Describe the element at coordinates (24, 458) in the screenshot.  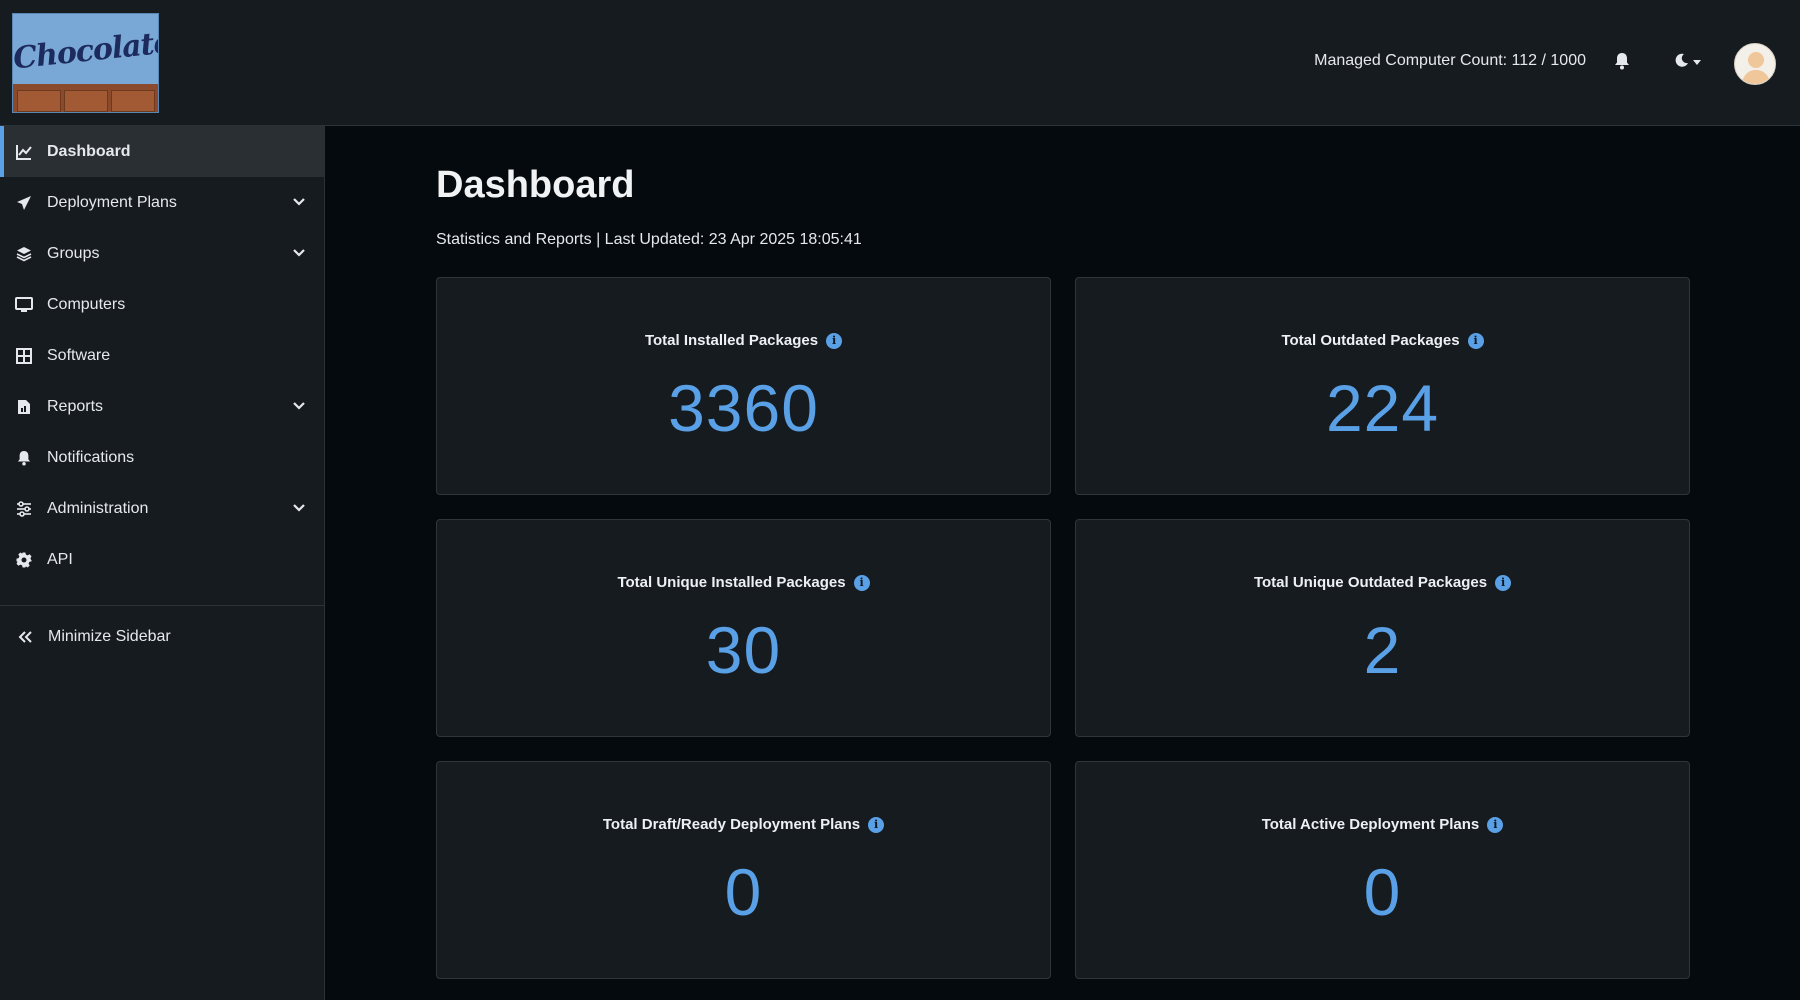
I see `bell-icon` at that location.